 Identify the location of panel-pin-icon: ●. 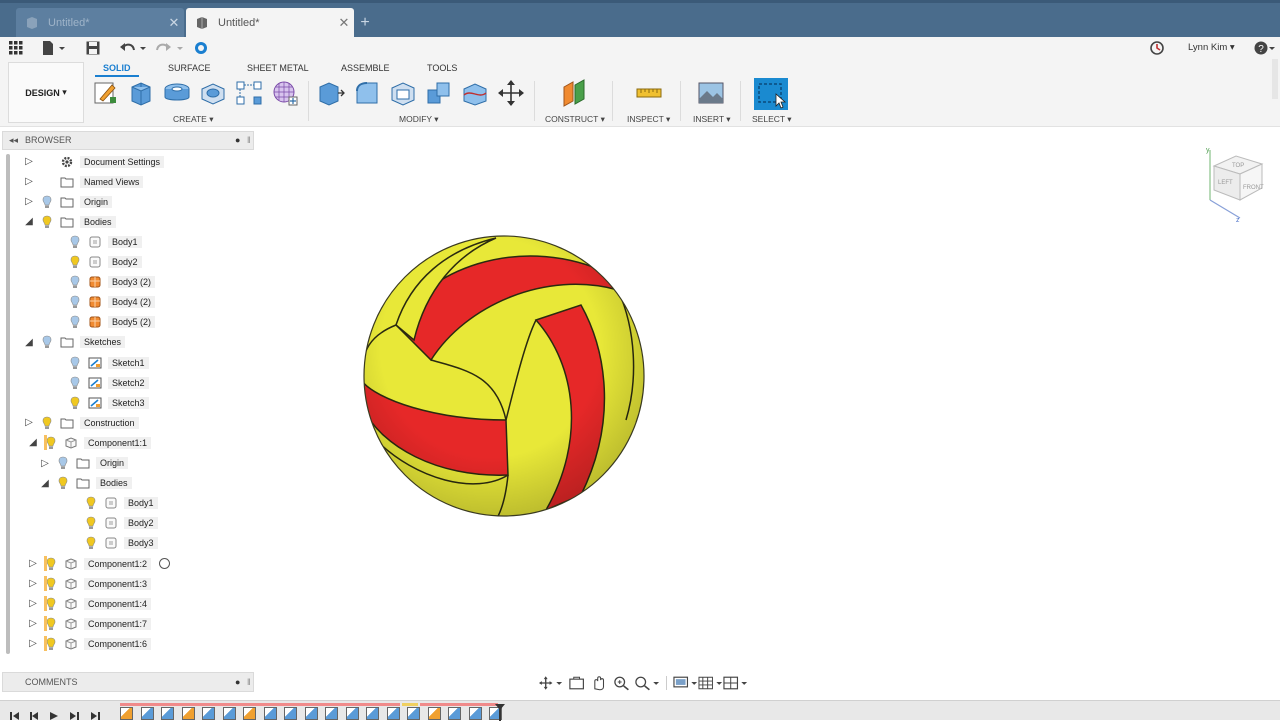
(237, 140).